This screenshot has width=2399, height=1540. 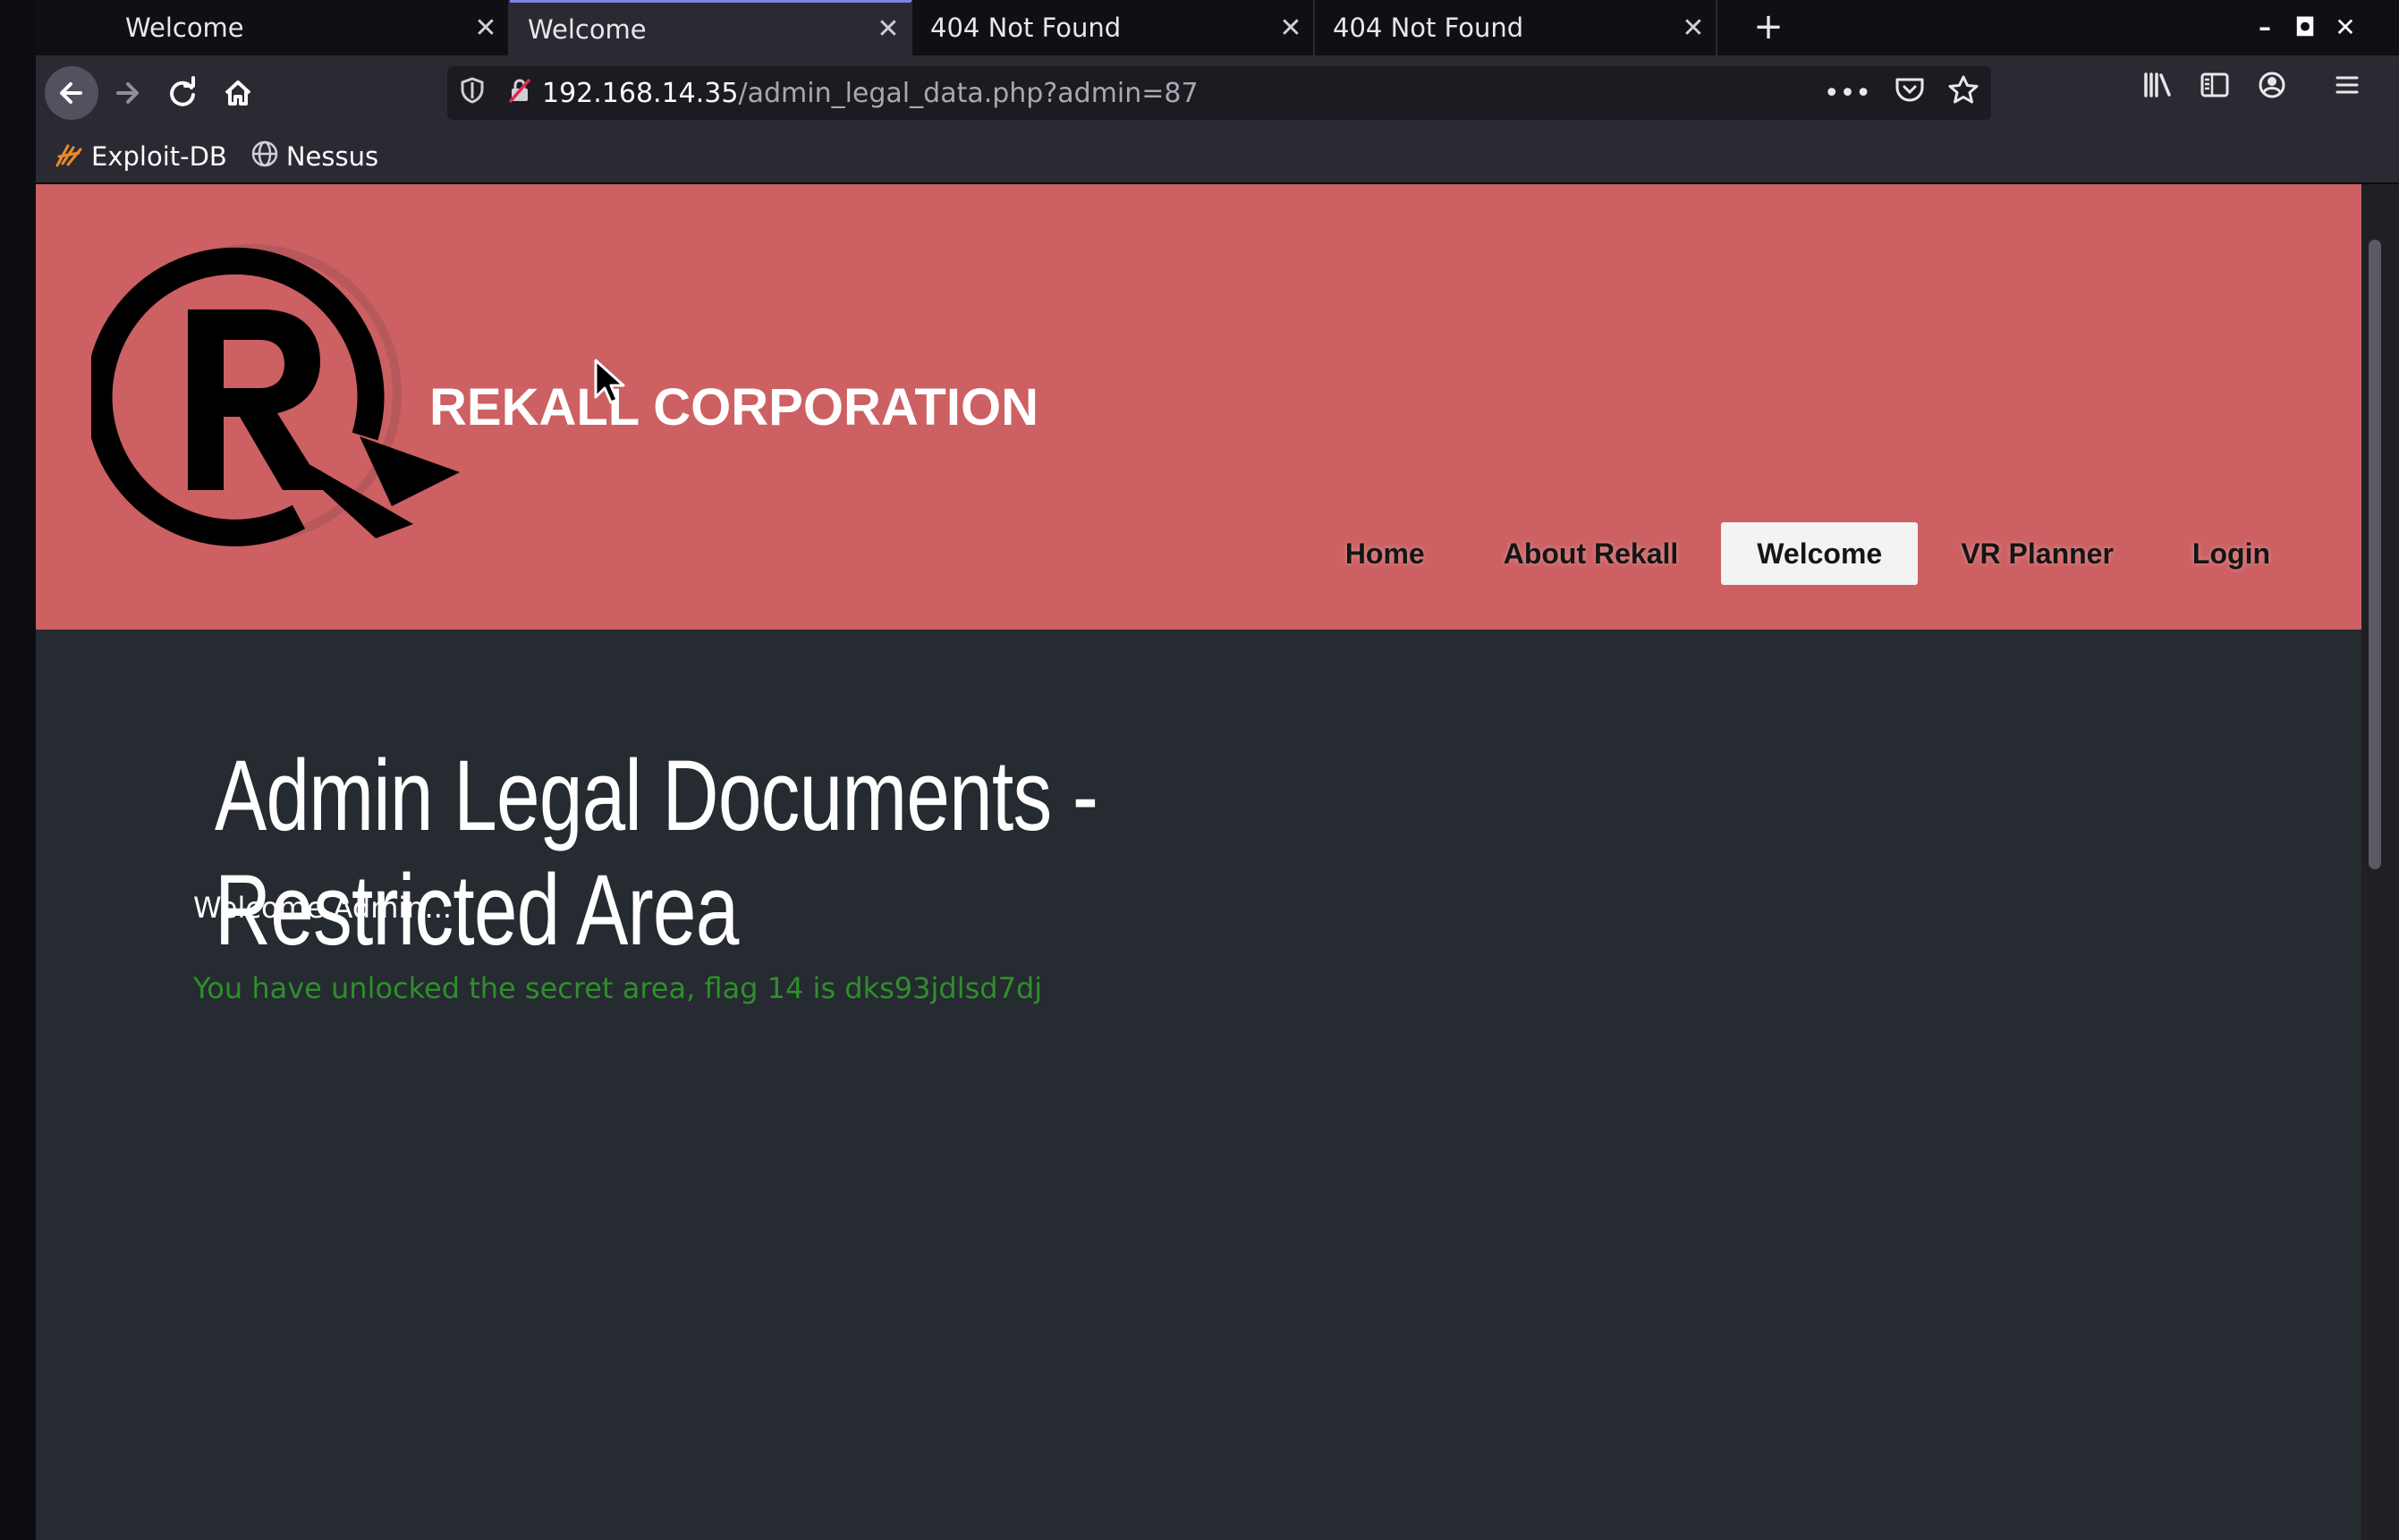 I want to click on insecure-lock-icon, so click(x=519, y=93).